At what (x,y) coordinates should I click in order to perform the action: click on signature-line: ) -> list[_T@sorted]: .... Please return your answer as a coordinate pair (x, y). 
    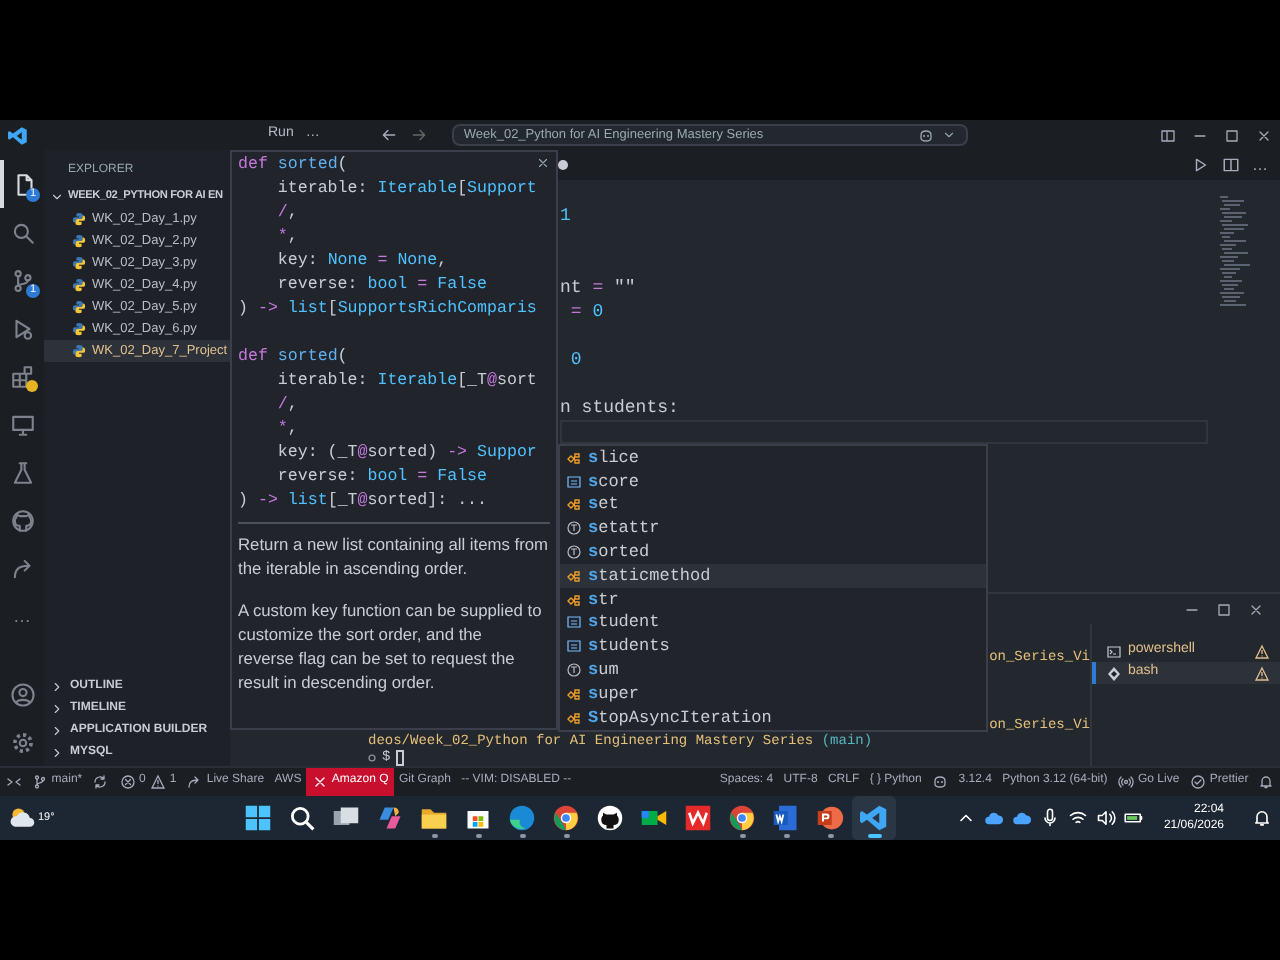
    Looking at the image, I should click on (364, 502).